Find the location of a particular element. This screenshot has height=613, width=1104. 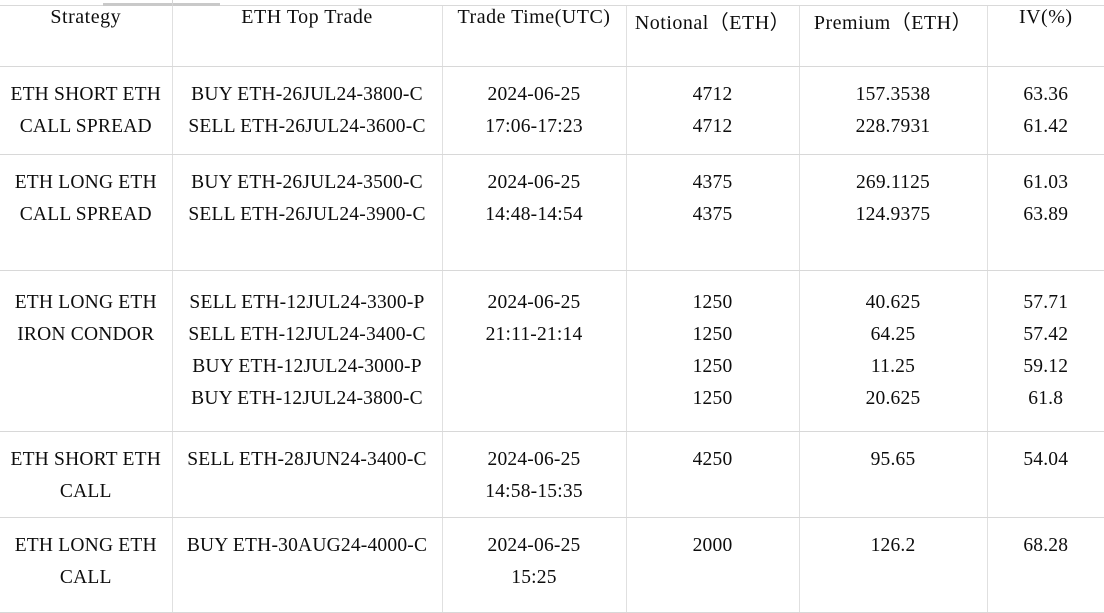

cell-premium: 157.3538 228.7931 is located at coordinates (893, 110).